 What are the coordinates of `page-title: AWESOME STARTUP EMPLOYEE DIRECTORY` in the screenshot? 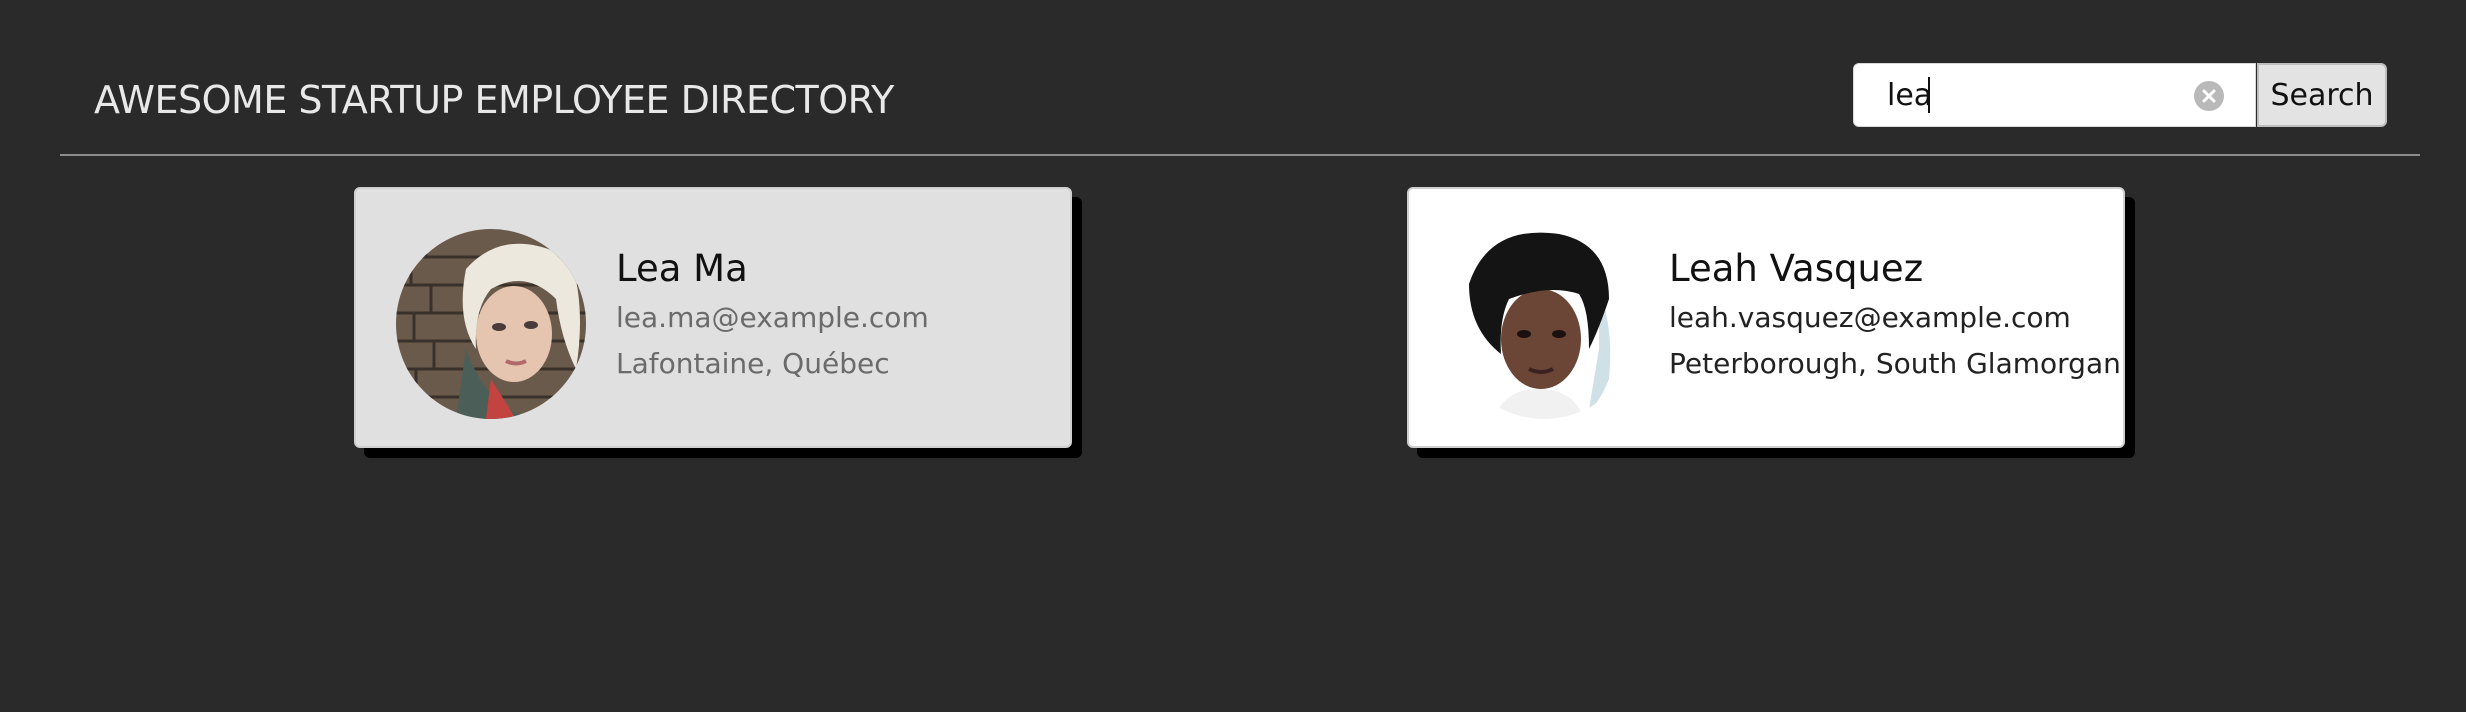 It's located at (494, 100).